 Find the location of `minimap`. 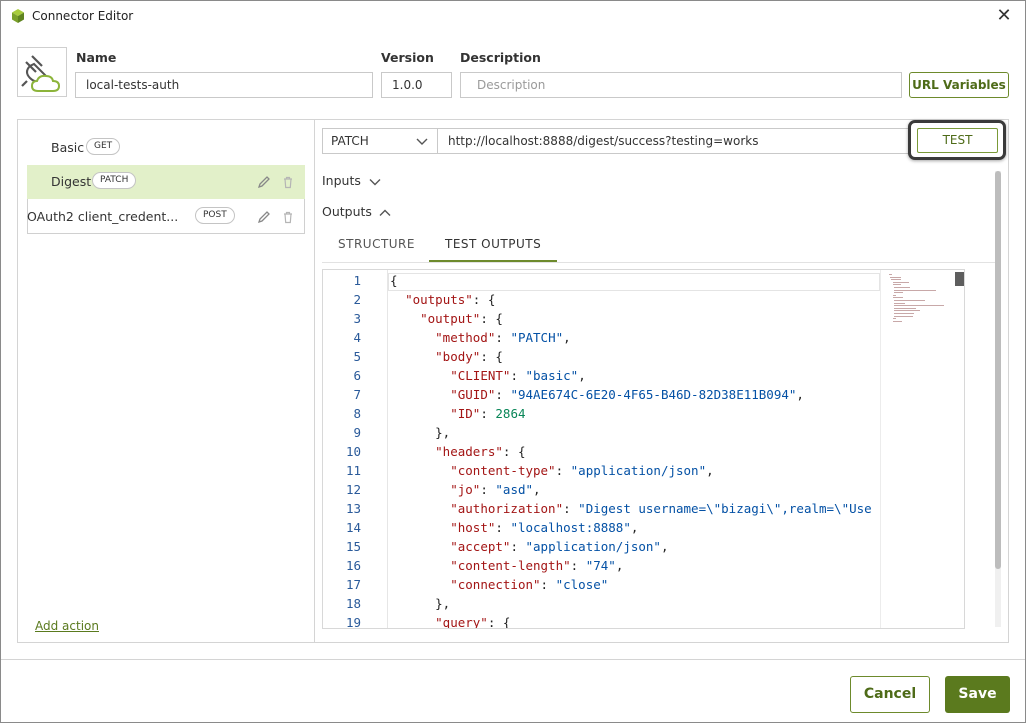

minimap is located at coordinates (918, 449).